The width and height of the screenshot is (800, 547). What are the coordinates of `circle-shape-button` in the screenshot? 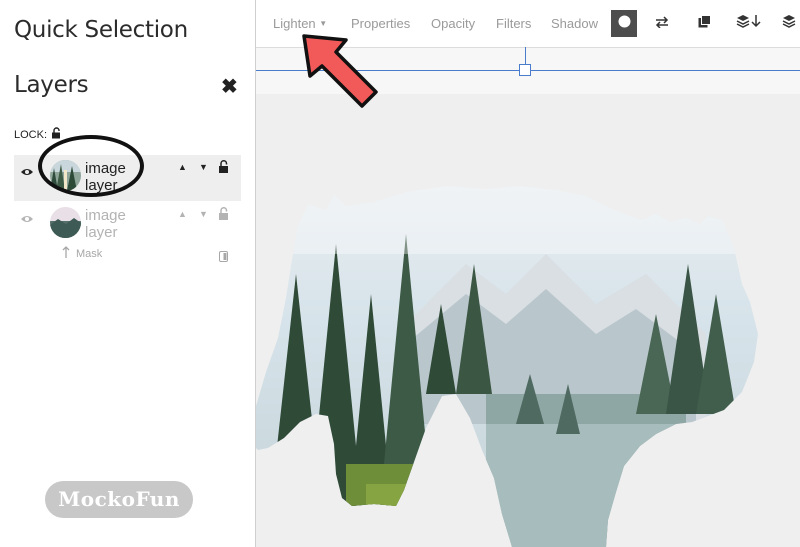 It's located at (624, 23).